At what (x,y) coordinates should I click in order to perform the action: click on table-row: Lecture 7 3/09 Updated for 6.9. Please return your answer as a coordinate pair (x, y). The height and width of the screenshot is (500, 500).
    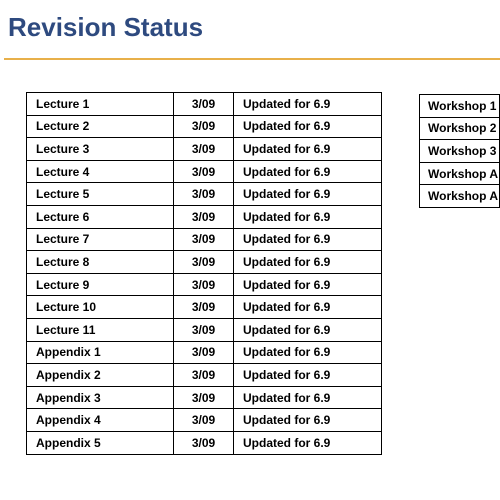
    Looking at the image, I should click on (204, 239).